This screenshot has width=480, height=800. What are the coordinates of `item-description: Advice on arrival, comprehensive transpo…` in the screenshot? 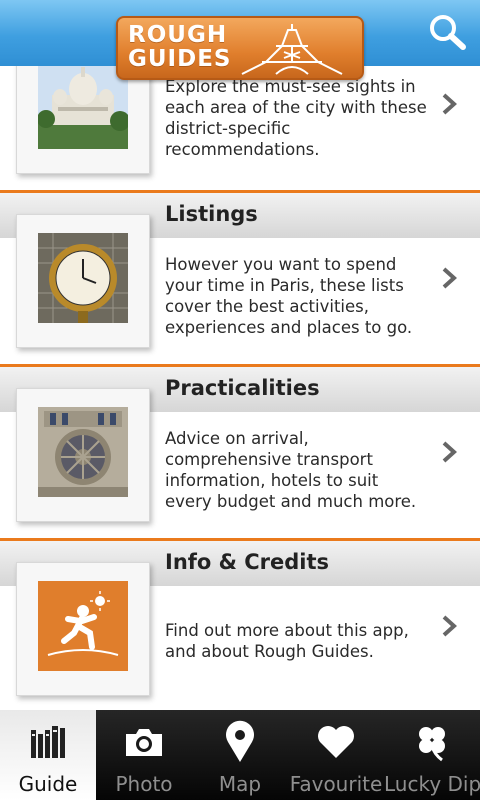 It's located at (291, 470).